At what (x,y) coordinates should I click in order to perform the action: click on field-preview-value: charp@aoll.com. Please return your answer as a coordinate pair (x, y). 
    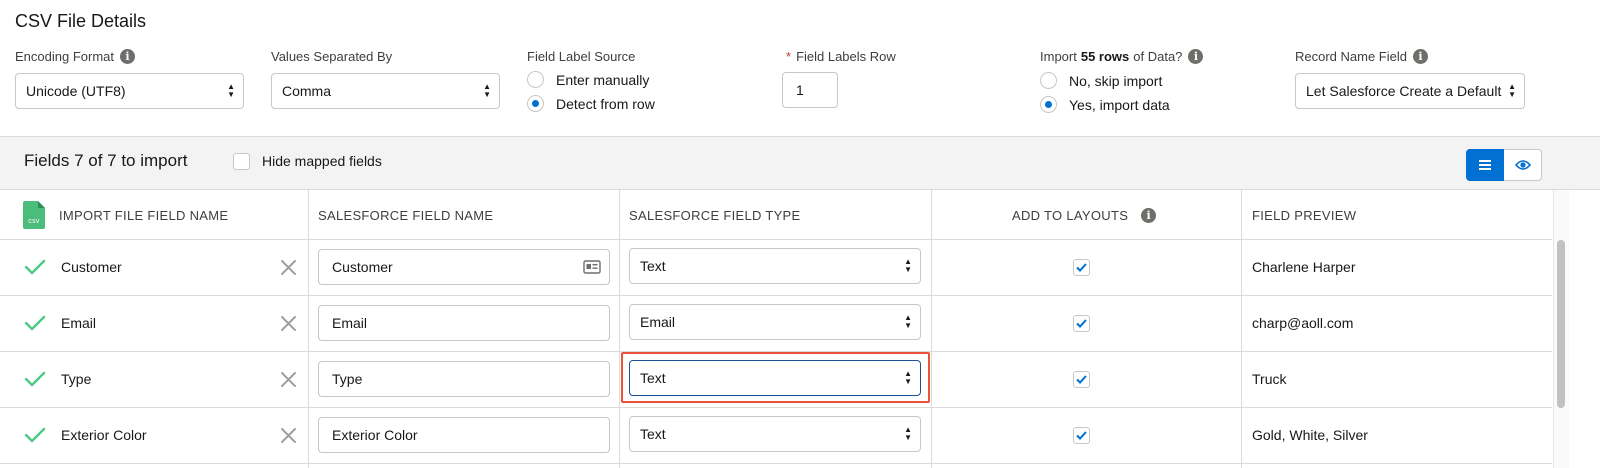
    Looking at the image, I should click on (1303, 323).